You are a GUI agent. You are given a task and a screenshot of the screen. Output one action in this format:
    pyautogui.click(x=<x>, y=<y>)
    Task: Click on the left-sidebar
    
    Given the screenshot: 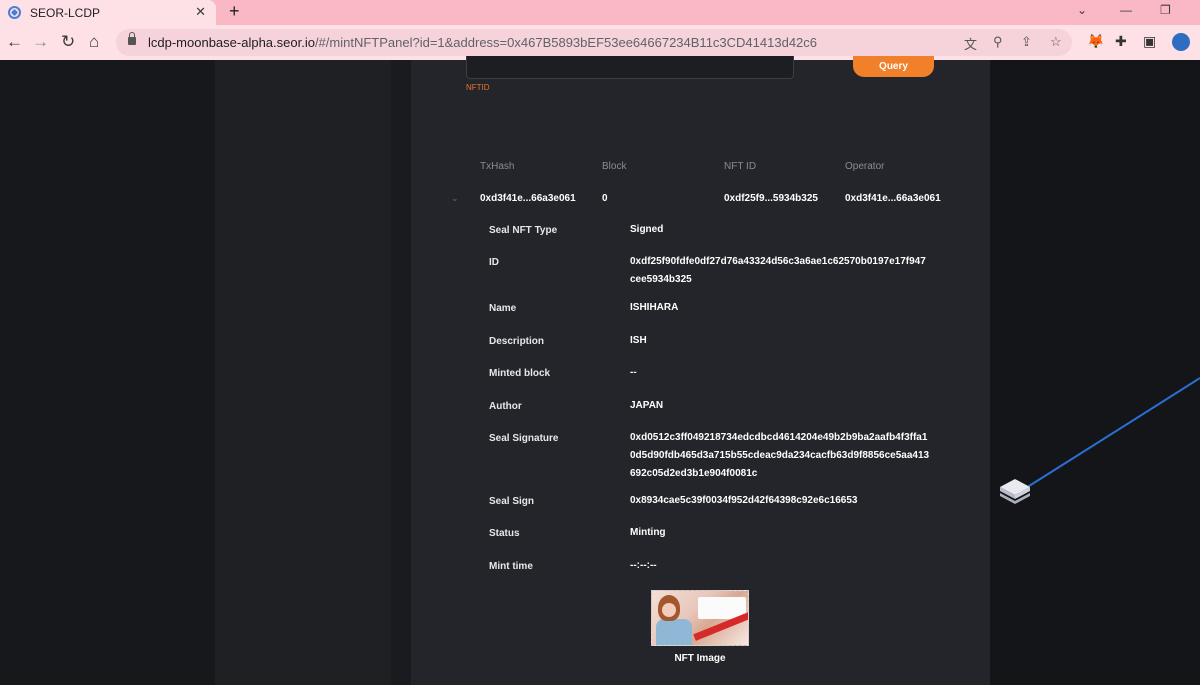 What is the action you would take?
    pyautogui.click(x=303, y=372)
    